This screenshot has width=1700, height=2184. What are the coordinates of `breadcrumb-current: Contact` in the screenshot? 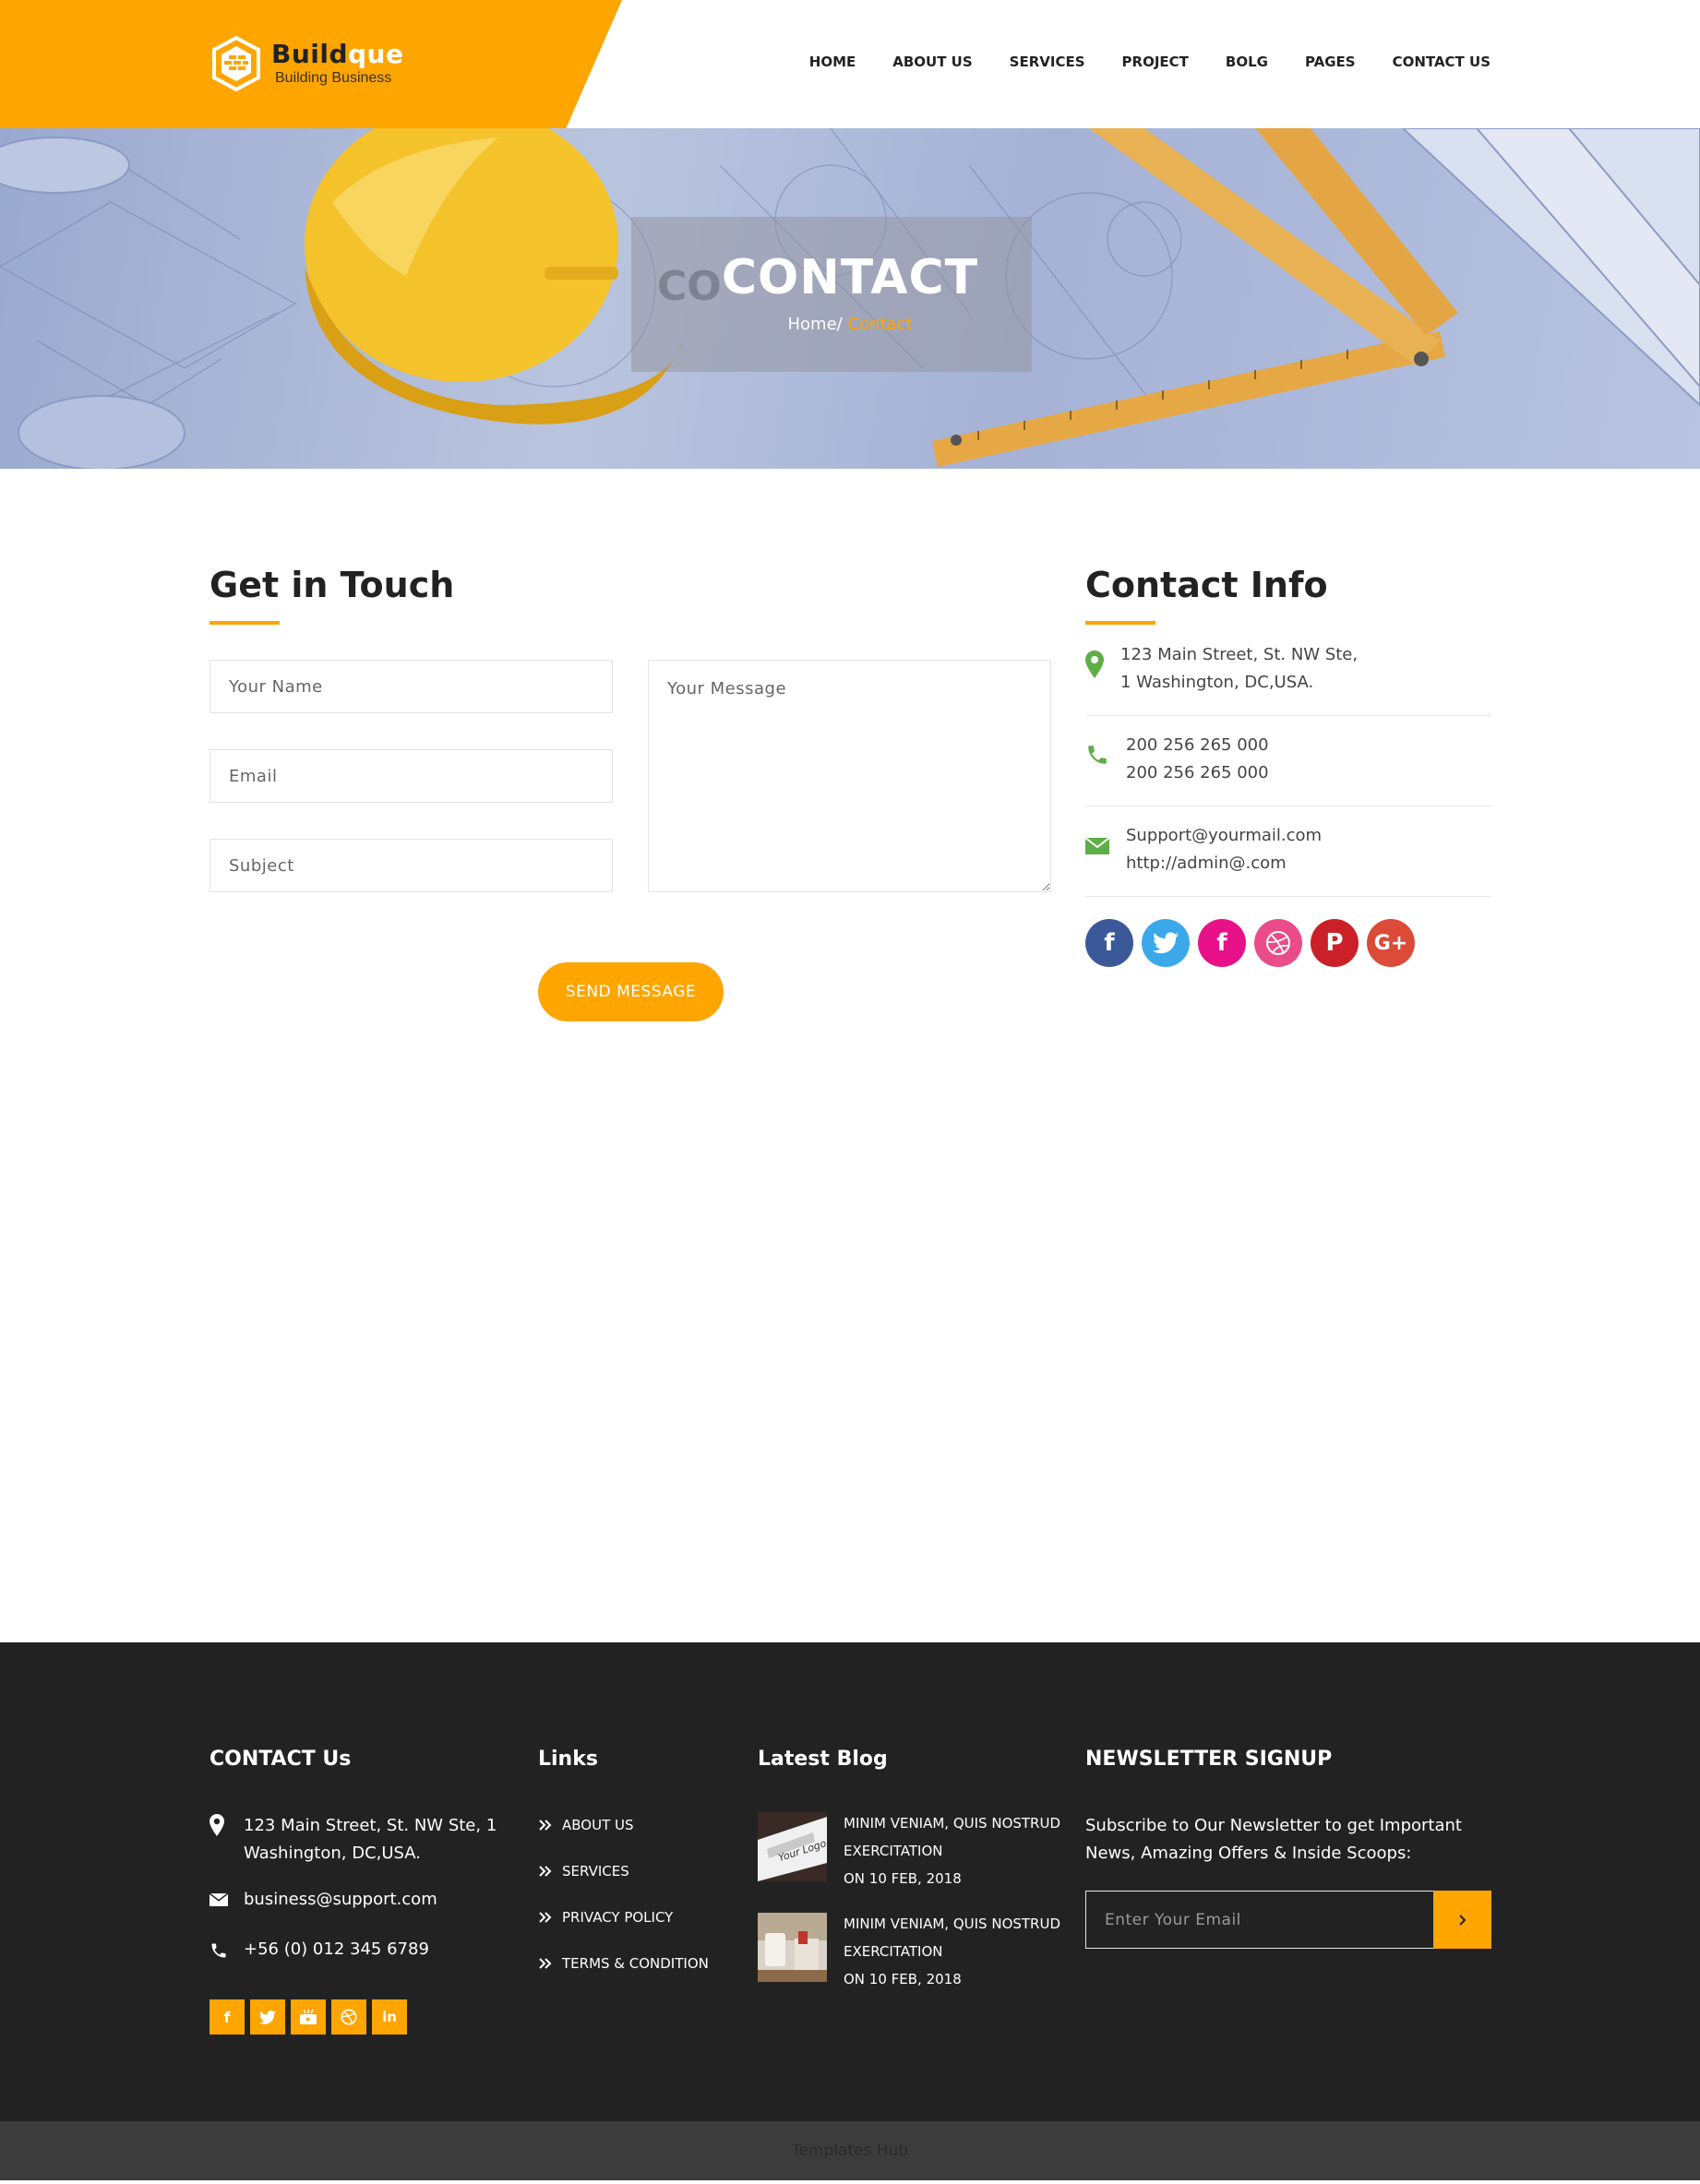 It's located at (877, 324).